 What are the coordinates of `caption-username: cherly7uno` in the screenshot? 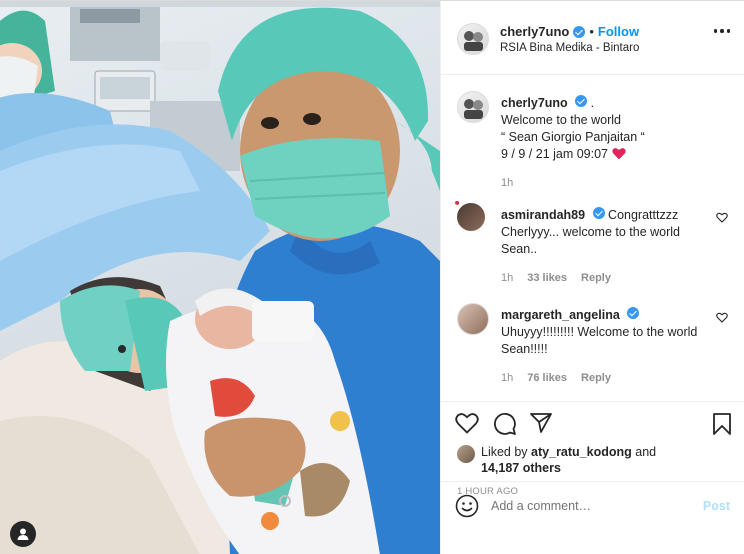 It's located at (534, 103).